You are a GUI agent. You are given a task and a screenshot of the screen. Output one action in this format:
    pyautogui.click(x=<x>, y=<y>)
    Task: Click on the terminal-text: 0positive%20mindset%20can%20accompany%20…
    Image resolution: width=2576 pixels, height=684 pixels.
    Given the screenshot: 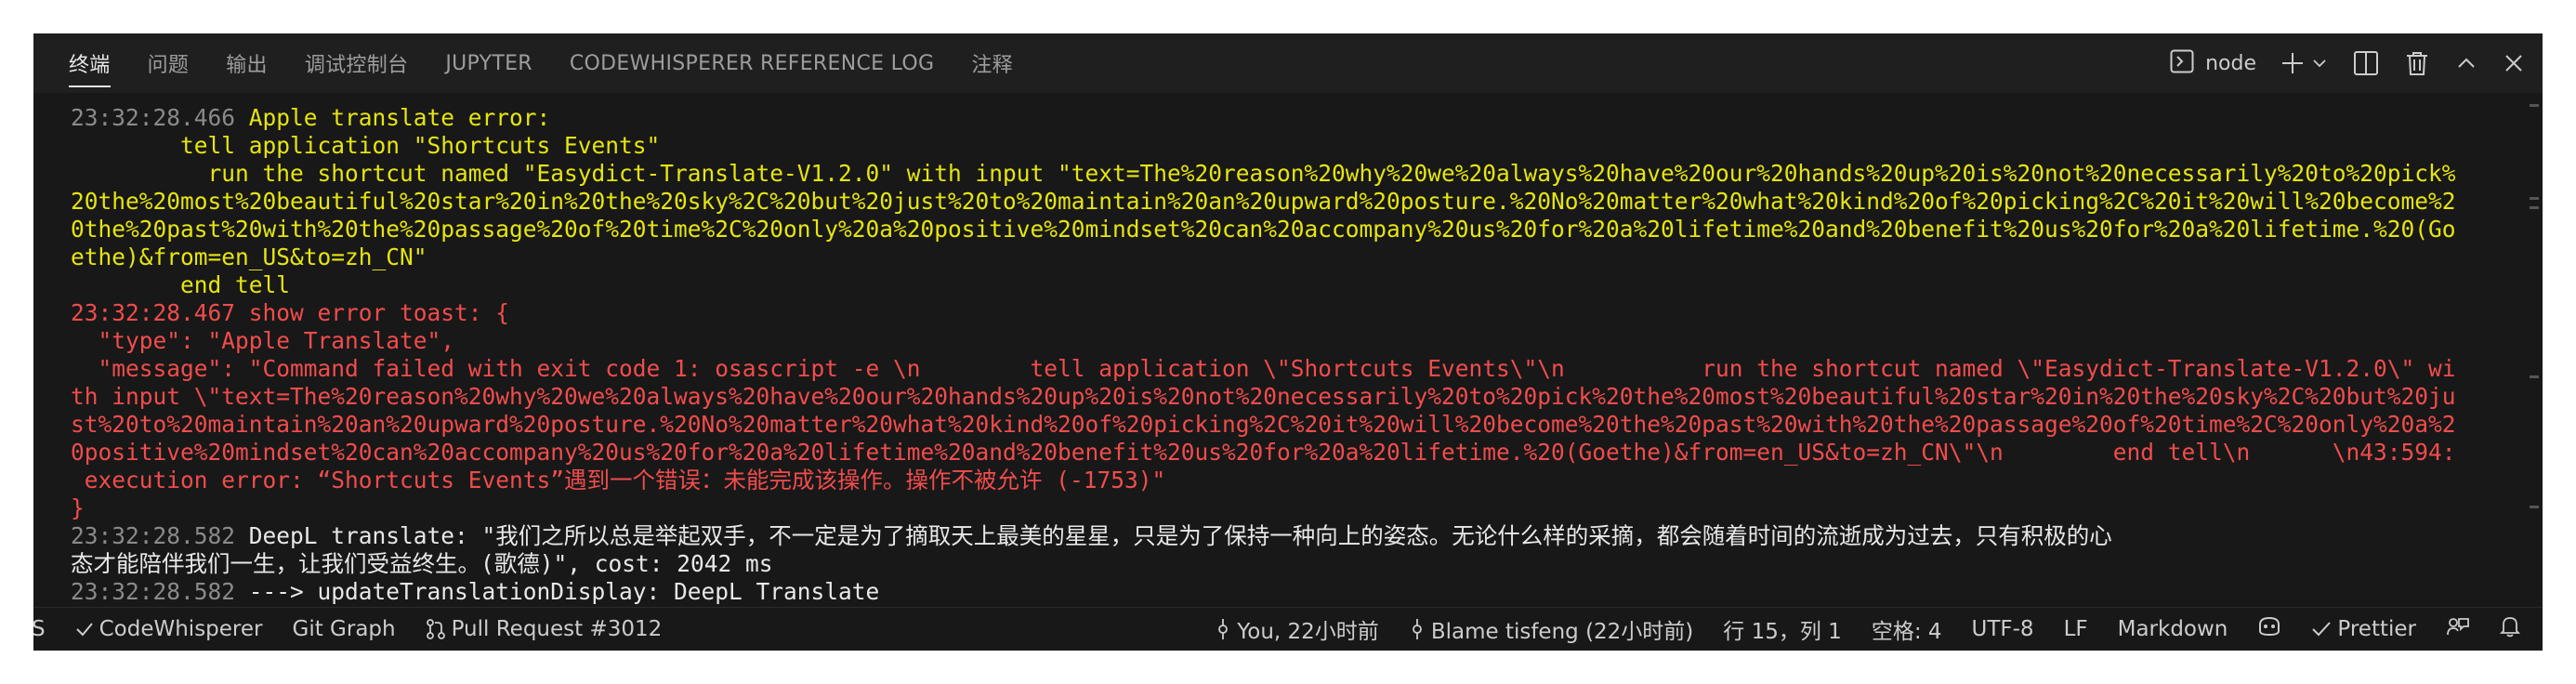 What is the action you would take?
    pyautogui.click(x=1263, y=452)
    